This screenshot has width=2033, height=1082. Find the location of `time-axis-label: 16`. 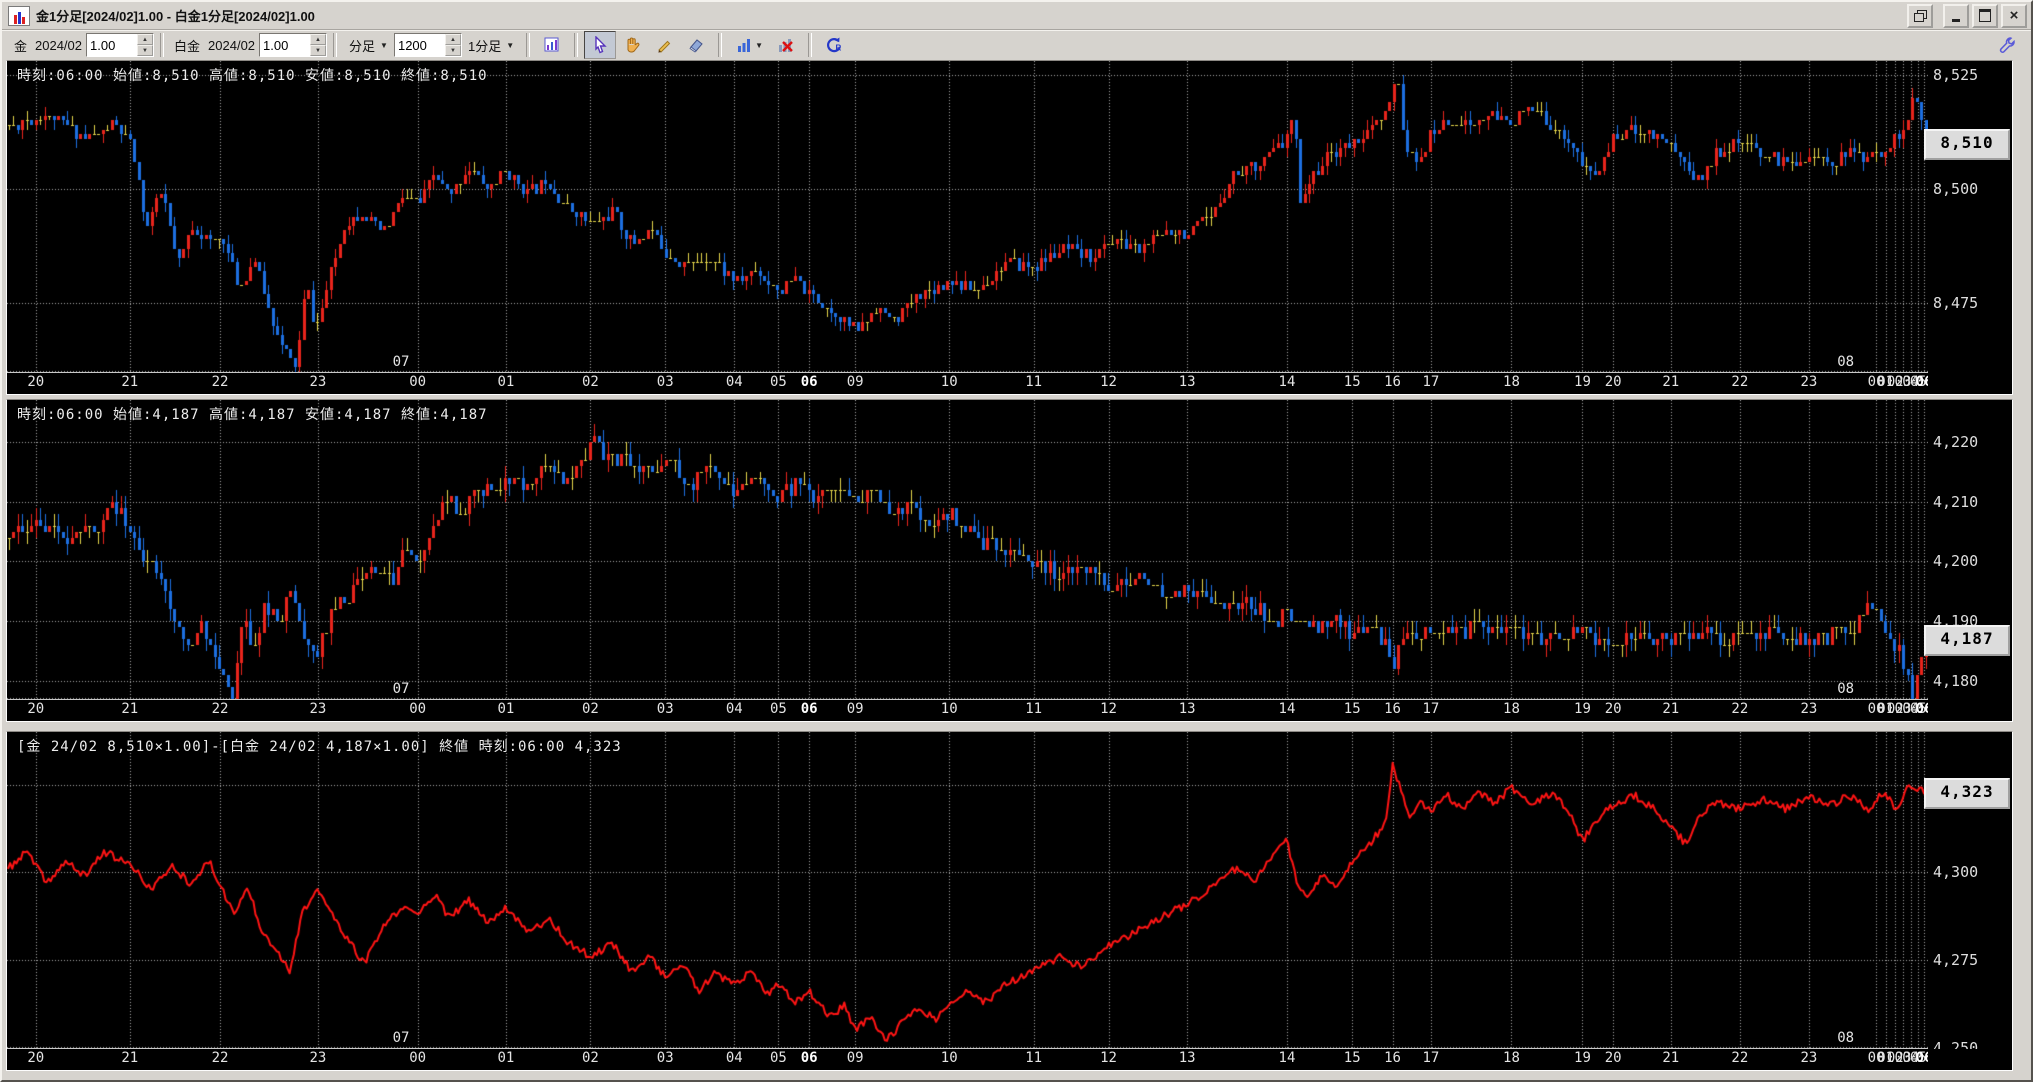

time-axis-label: 16 is located at coordinates (1392, 709).